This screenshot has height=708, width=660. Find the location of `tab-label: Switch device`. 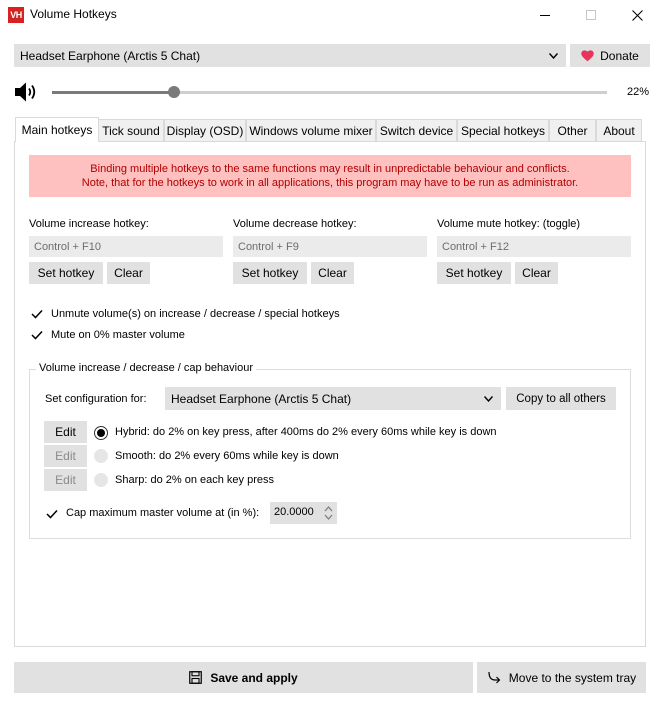

tab-label: Switch device is located at coordinates (416, 130).